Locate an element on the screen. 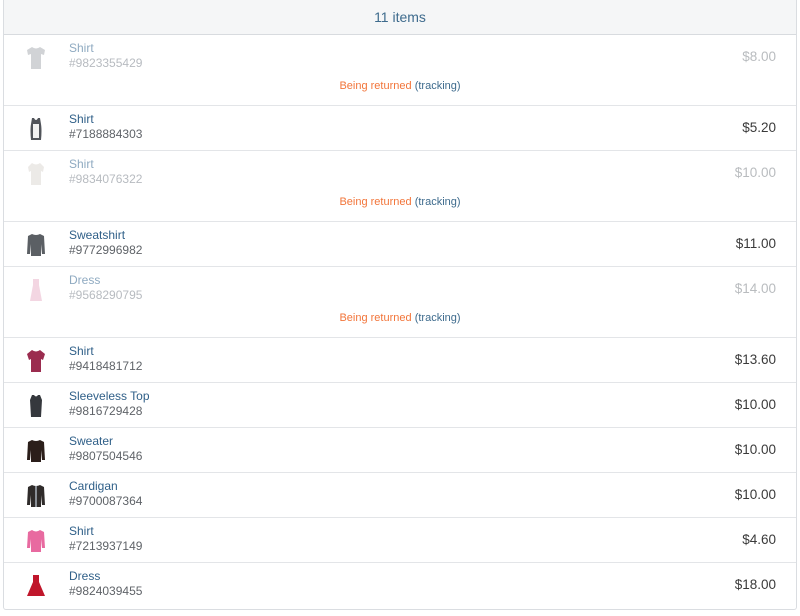 Image resolution: width=800 pixels, height=616 pixels. item-name: Sleeveless Top is located at coordinates (109, 396).